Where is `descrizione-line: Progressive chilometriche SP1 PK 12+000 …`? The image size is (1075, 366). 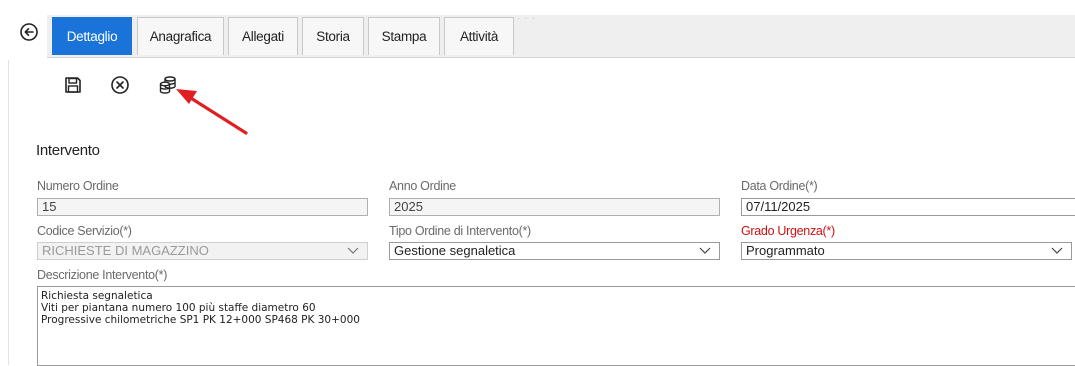 descrizione-line: Progressive chilometriche SP1 PK 12+000 … is located at coordinates (200, 320).